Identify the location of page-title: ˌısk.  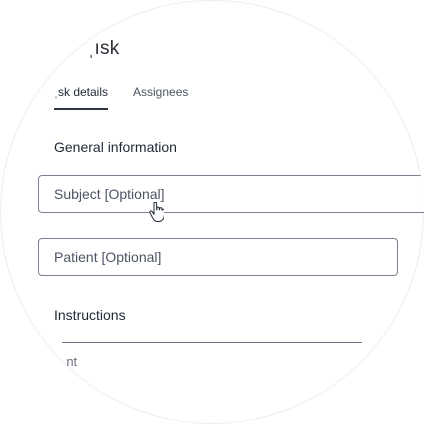
(104, 48).